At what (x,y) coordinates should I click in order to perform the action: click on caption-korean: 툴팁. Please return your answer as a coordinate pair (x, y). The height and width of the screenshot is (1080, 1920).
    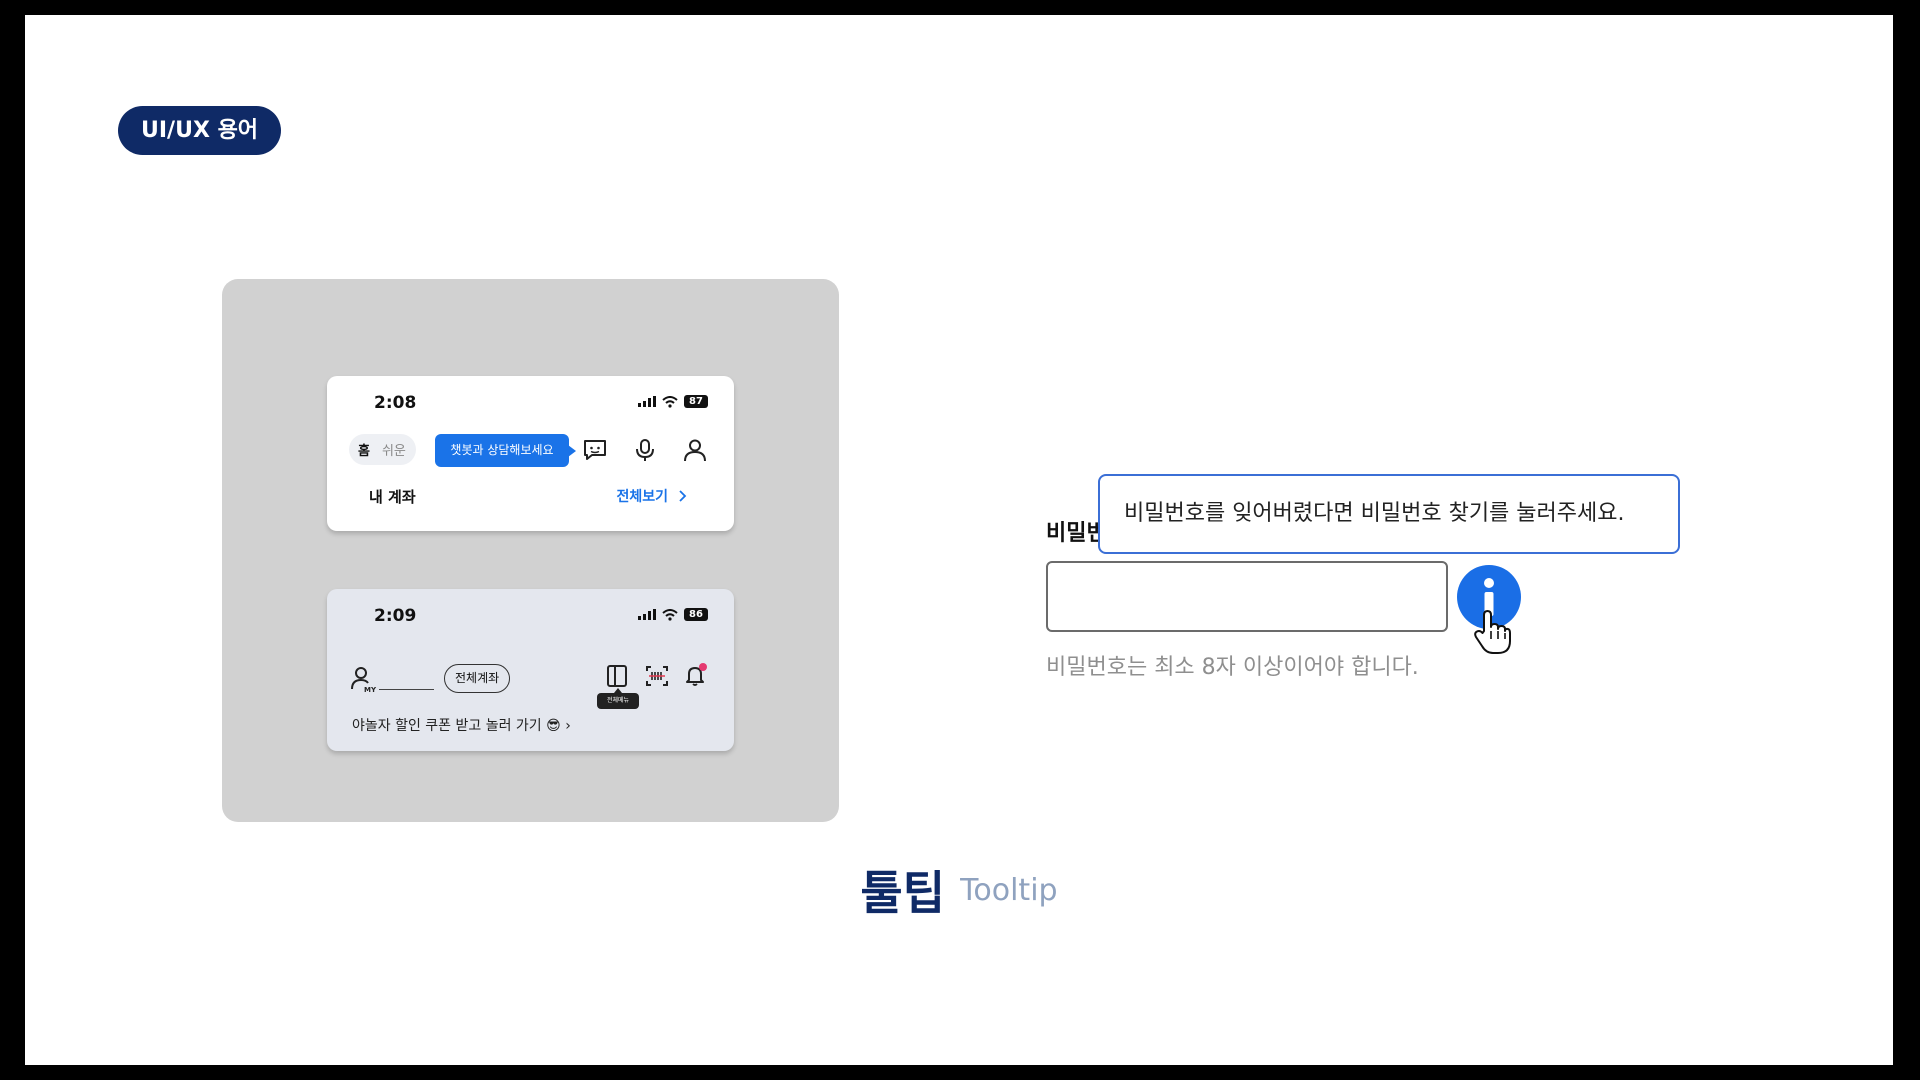
    Looking at the image, I should click on (903, 893).